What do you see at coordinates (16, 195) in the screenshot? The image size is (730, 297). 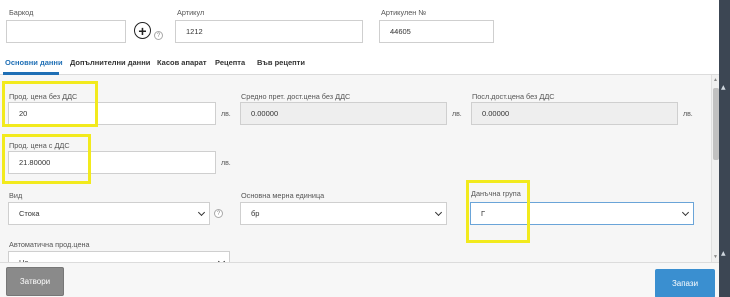 I see `type-label: Вид` at bounding box center [16, 195].